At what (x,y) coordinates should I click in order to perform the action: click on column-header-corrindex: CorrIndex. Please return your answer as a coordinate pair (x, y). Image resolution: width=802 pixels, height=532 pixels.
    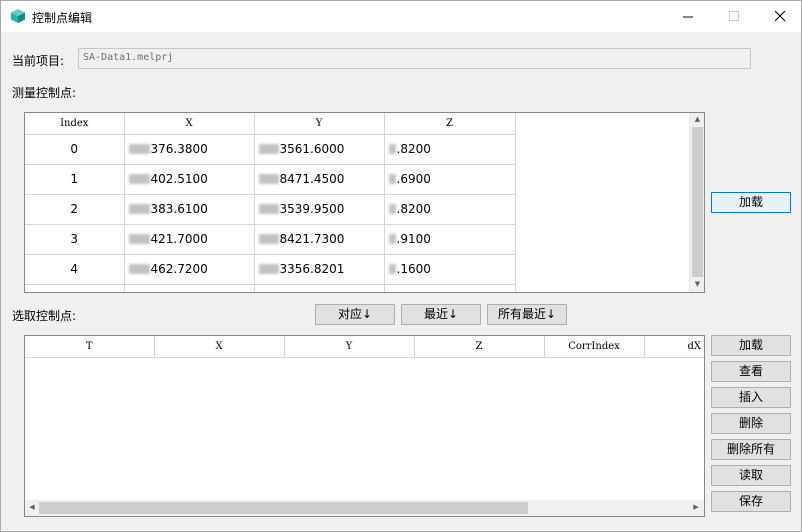
    Looking at the image, I should click on (594, 347).